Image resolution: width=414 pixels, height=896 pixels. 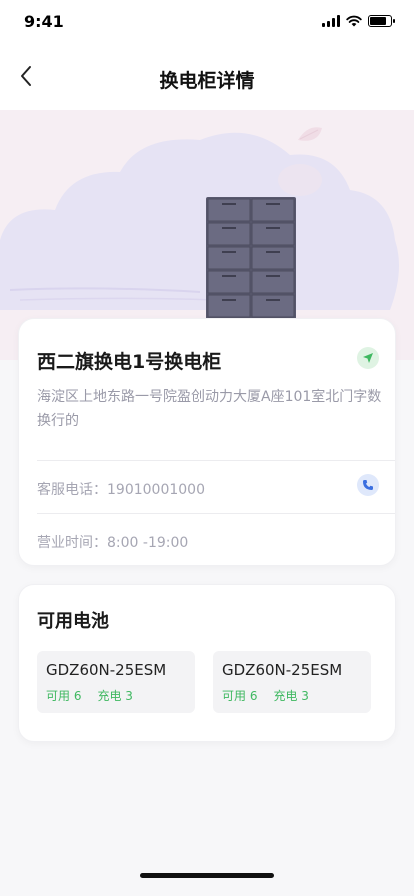 I want to click on cellular-signal-icon, so click(x=331, y=21).